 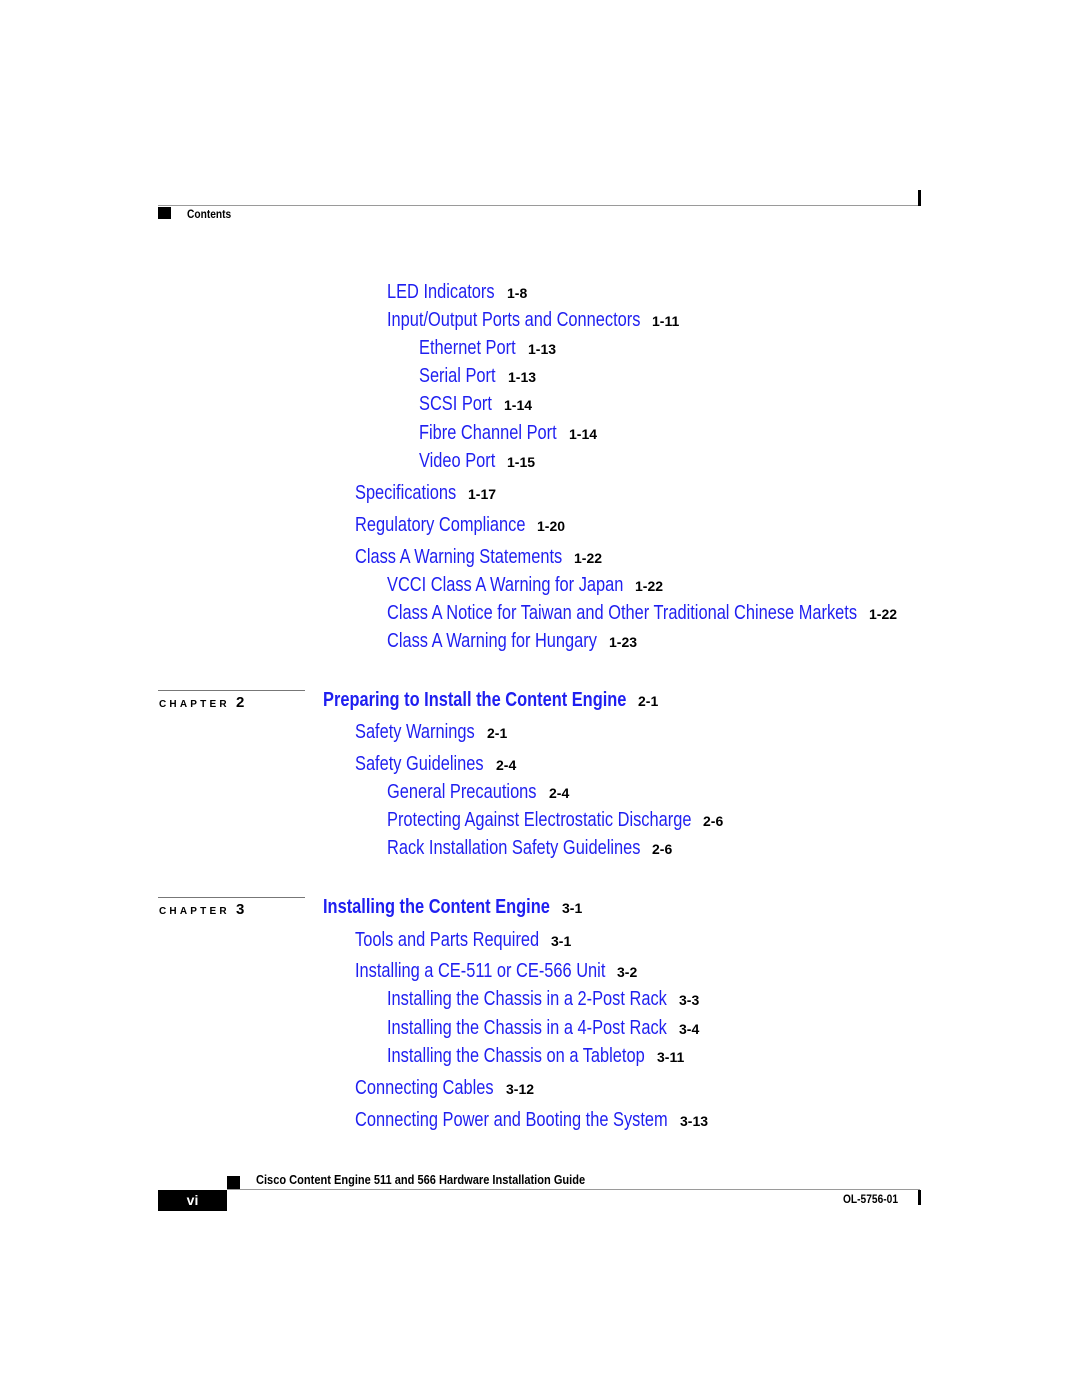 I want to click on toc-entry: Class A Warning for Hungary 1-23, so click(x=515, y=641).